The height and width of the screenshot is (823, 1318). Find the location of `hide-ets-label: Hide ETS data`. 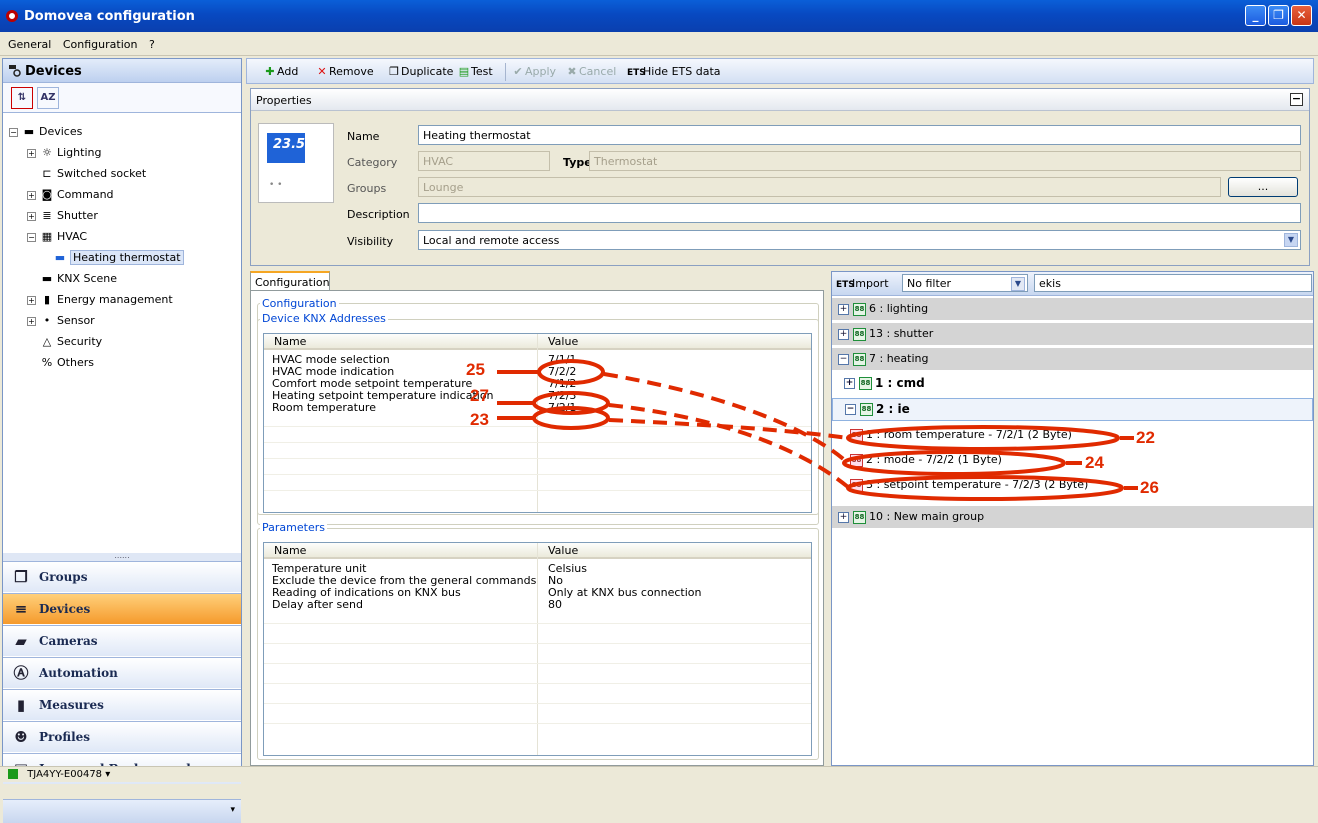

hide-ets-label: Hide ETS data is located at coordinates (682, 71).